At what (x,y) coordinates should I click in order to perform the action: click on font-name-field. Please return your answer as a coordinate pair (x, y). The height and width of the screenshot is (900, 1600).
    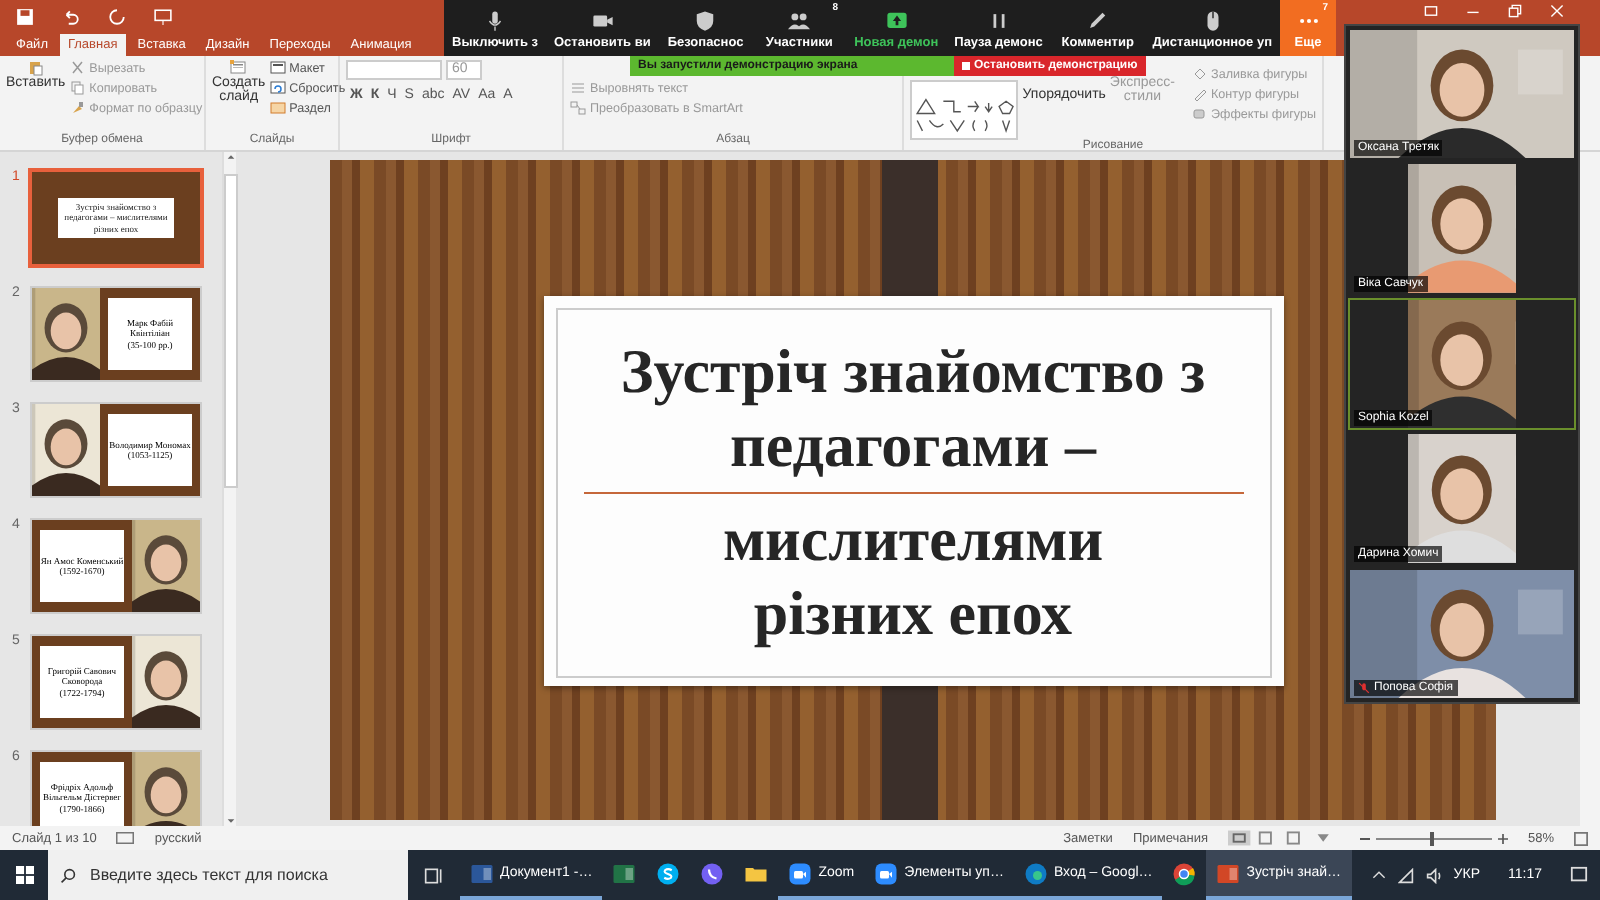
    Looking at the image, I should click on (394, 70).